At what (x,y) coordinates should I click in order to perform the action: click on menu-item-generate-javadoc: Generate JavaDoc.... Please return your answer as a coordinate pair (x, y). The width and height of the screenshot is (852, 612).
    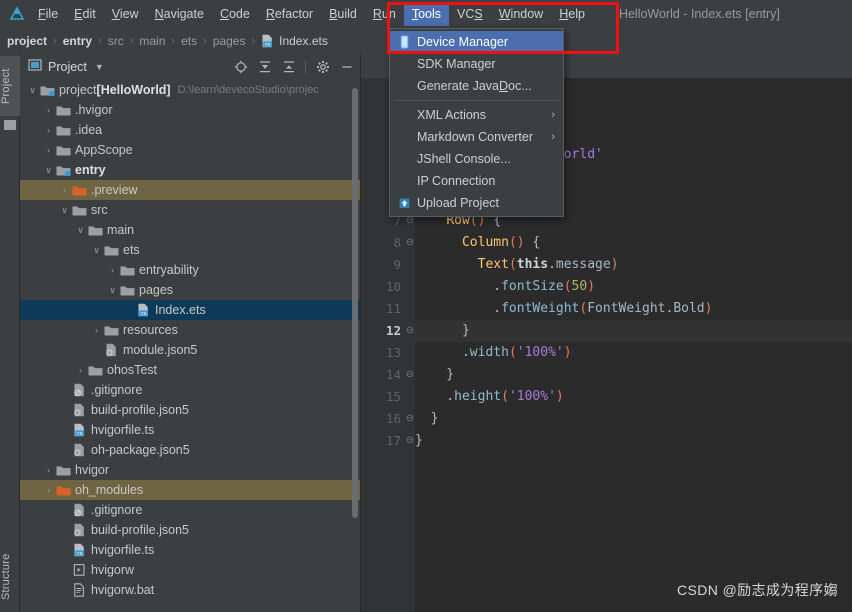
    Looking at the image, I should click on (476, 86).